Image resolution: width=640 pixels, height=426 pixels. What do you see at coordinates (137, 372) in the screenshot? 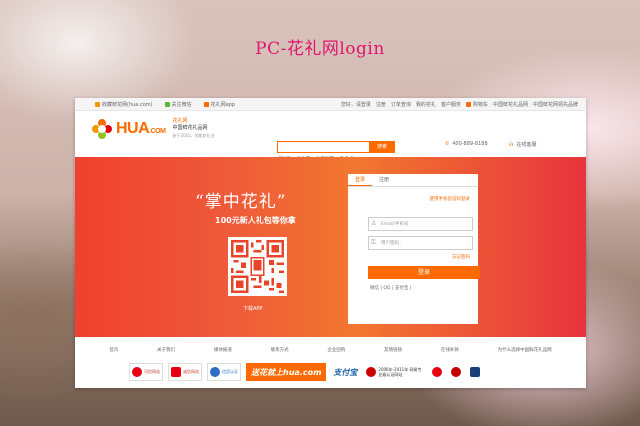
I see `shield-icon` at bounding box center [137, 372].